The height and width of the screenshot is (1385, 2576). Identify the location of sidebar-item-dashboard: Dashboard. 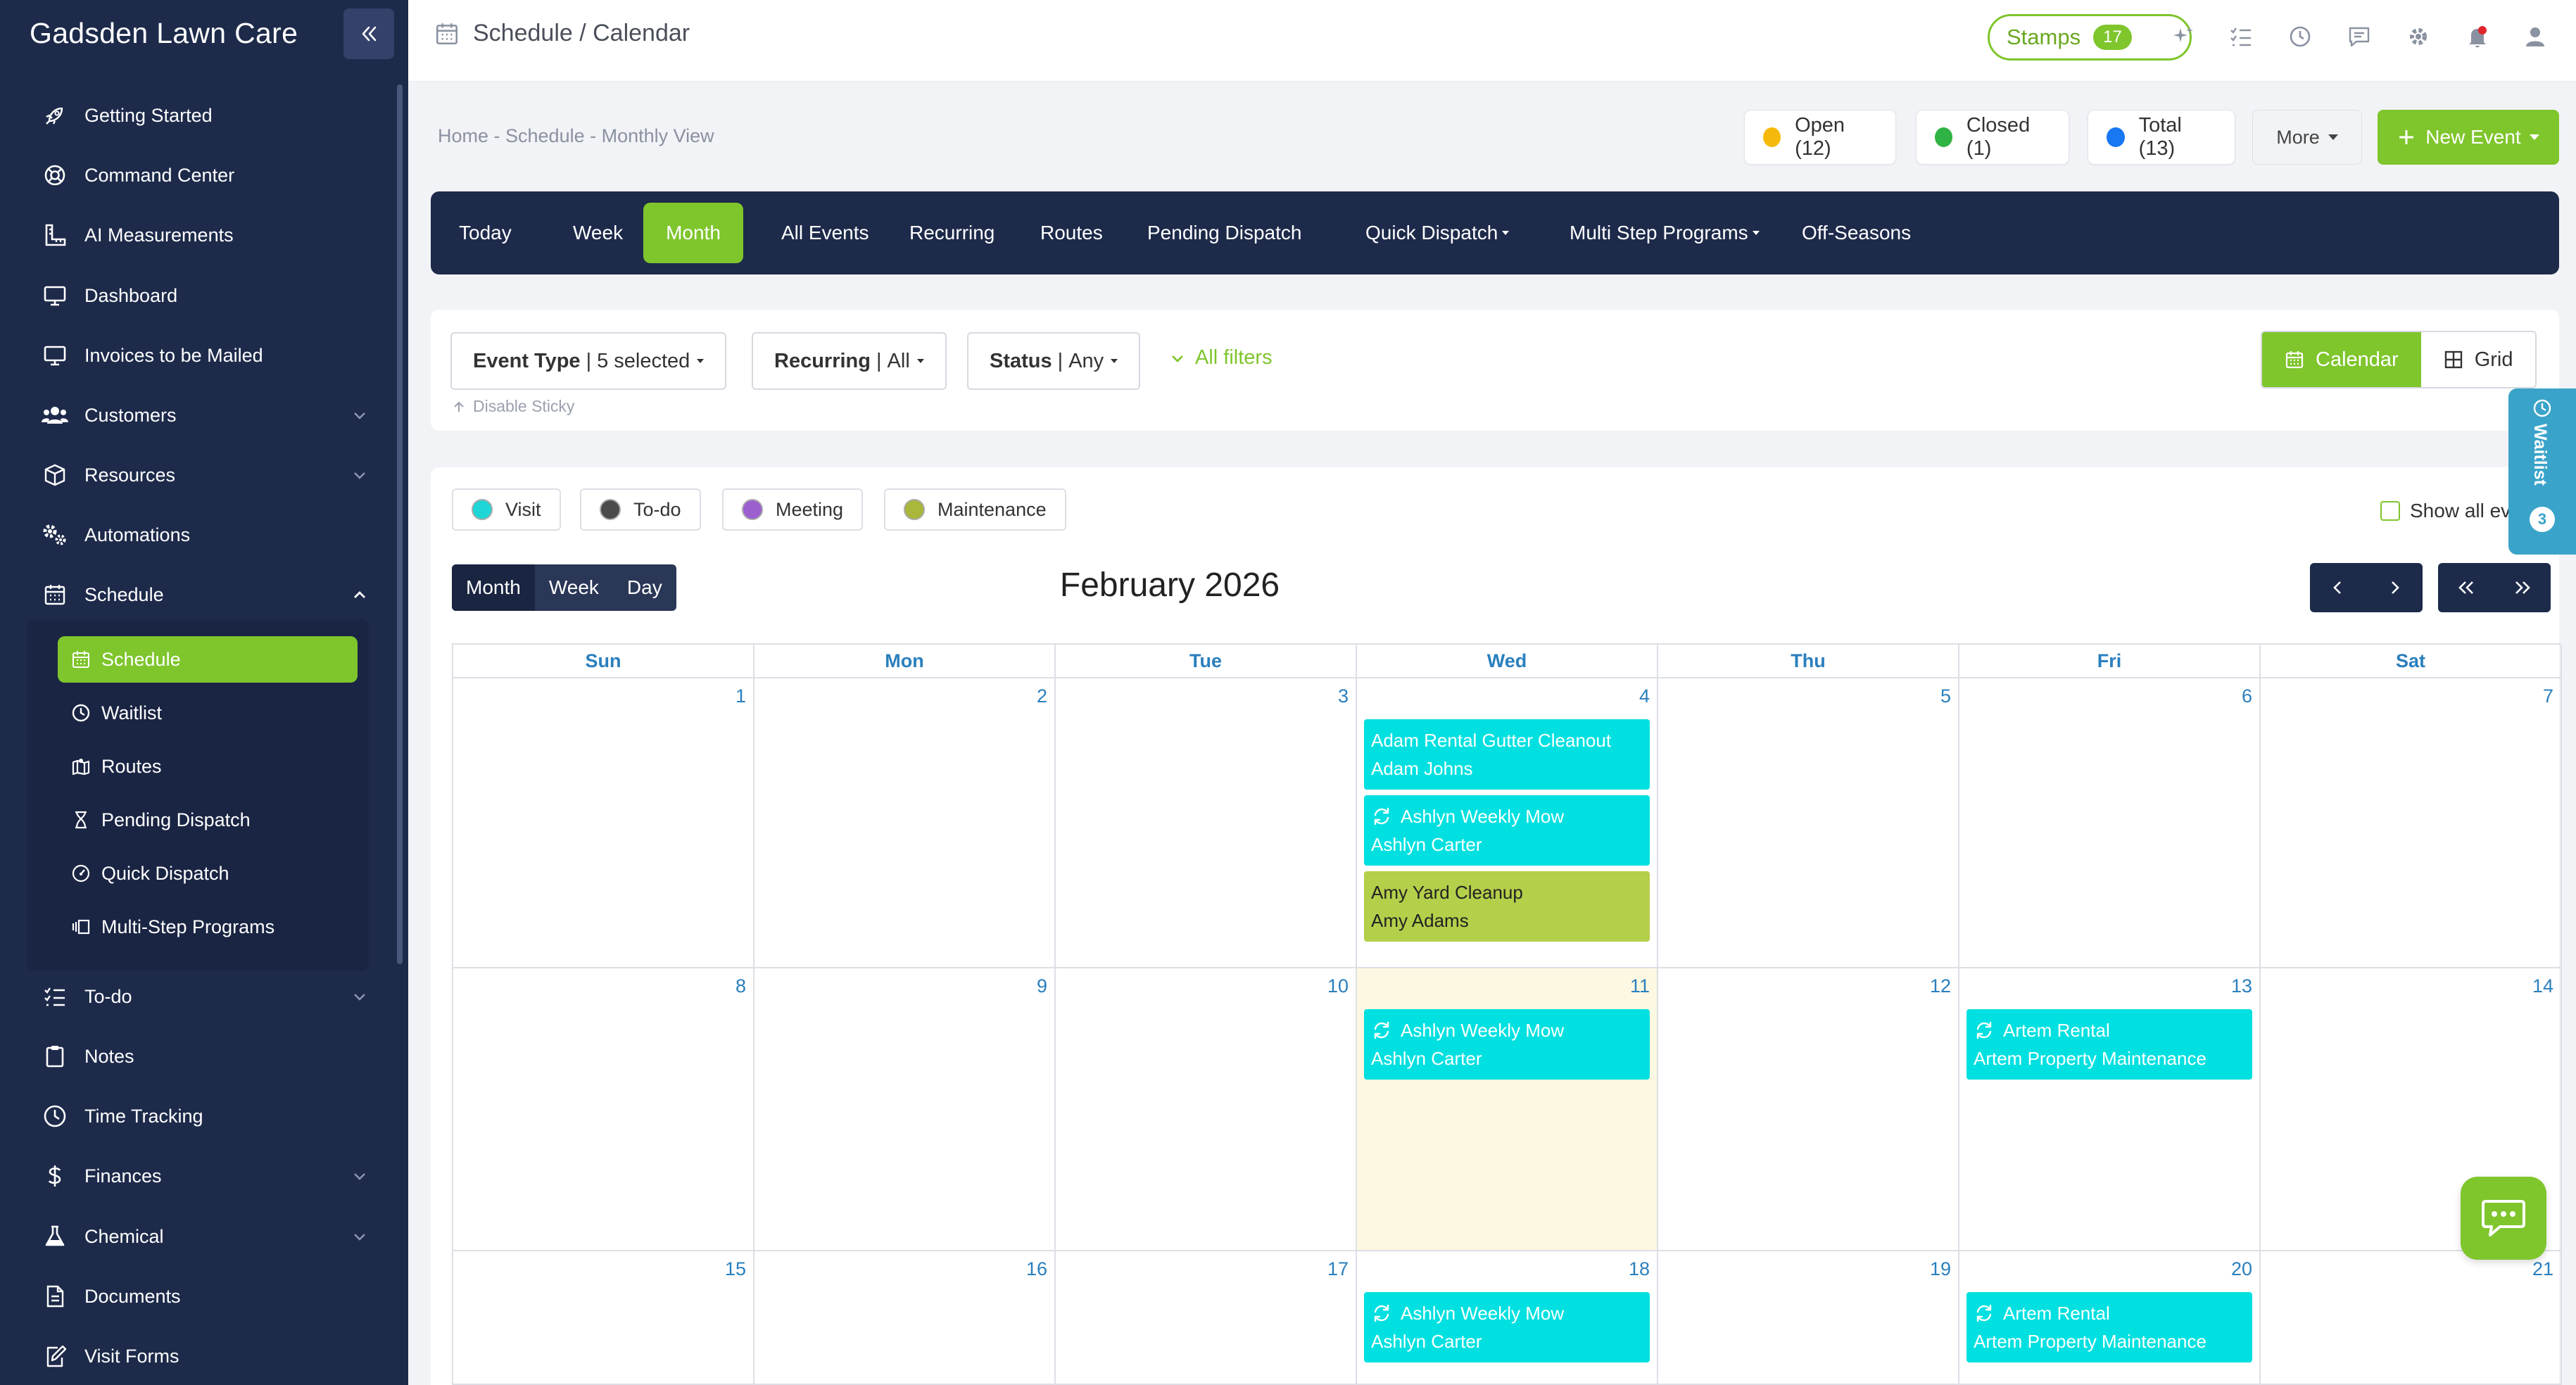
(204, 295).